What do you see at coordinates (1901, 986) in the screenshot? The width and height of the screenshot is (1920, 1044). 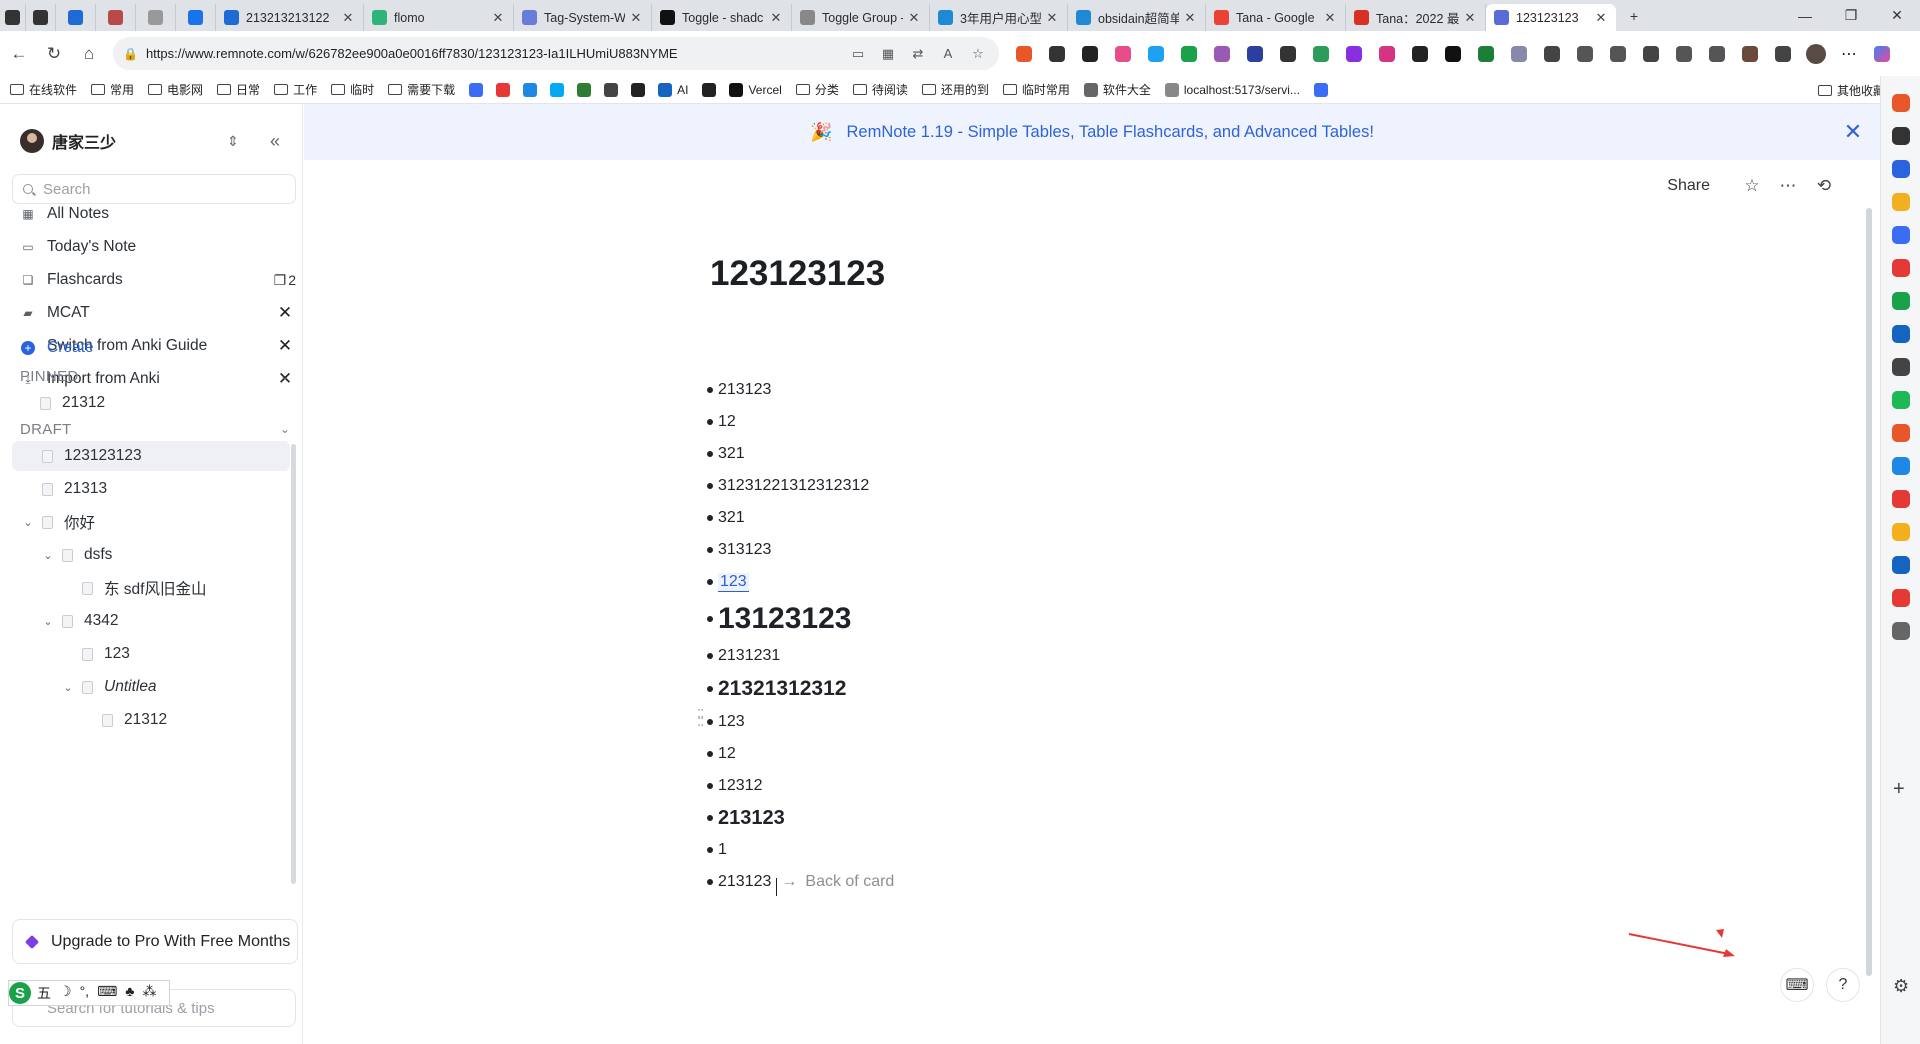 I see `settings-icon: ⚙` at bounding box center [1901, 986].